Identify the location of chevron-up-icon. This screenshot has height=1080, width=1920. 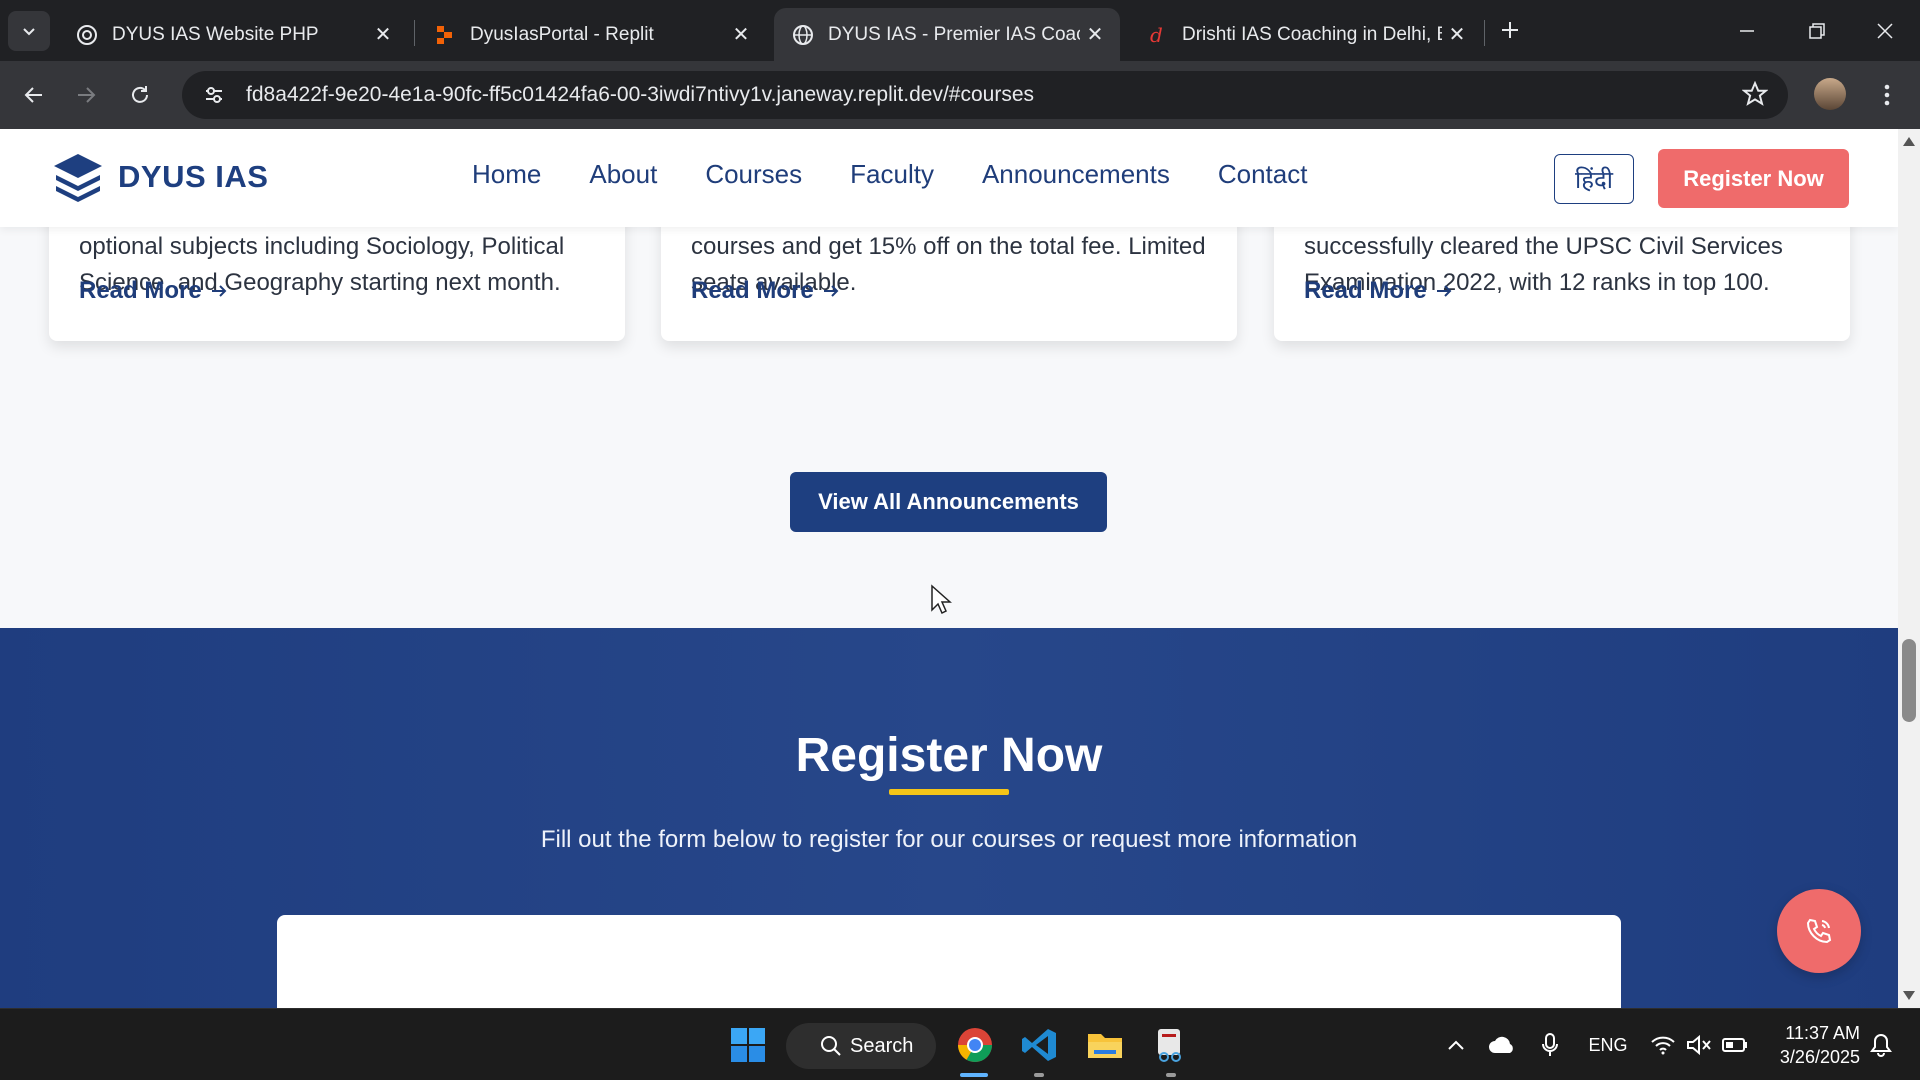
(1456, 1045).